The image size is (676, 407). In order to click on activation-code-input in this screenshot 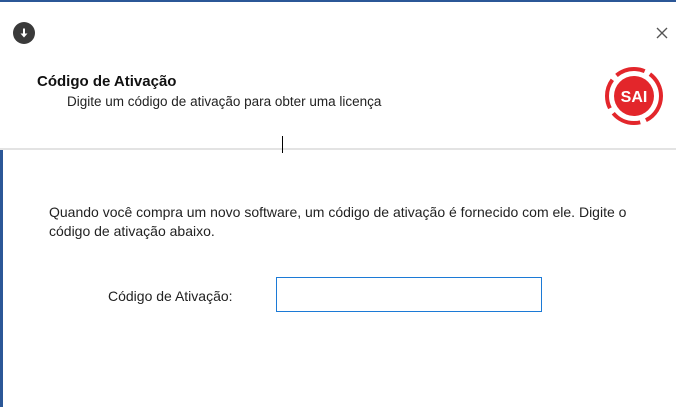, I will do `click(409, 294)`.